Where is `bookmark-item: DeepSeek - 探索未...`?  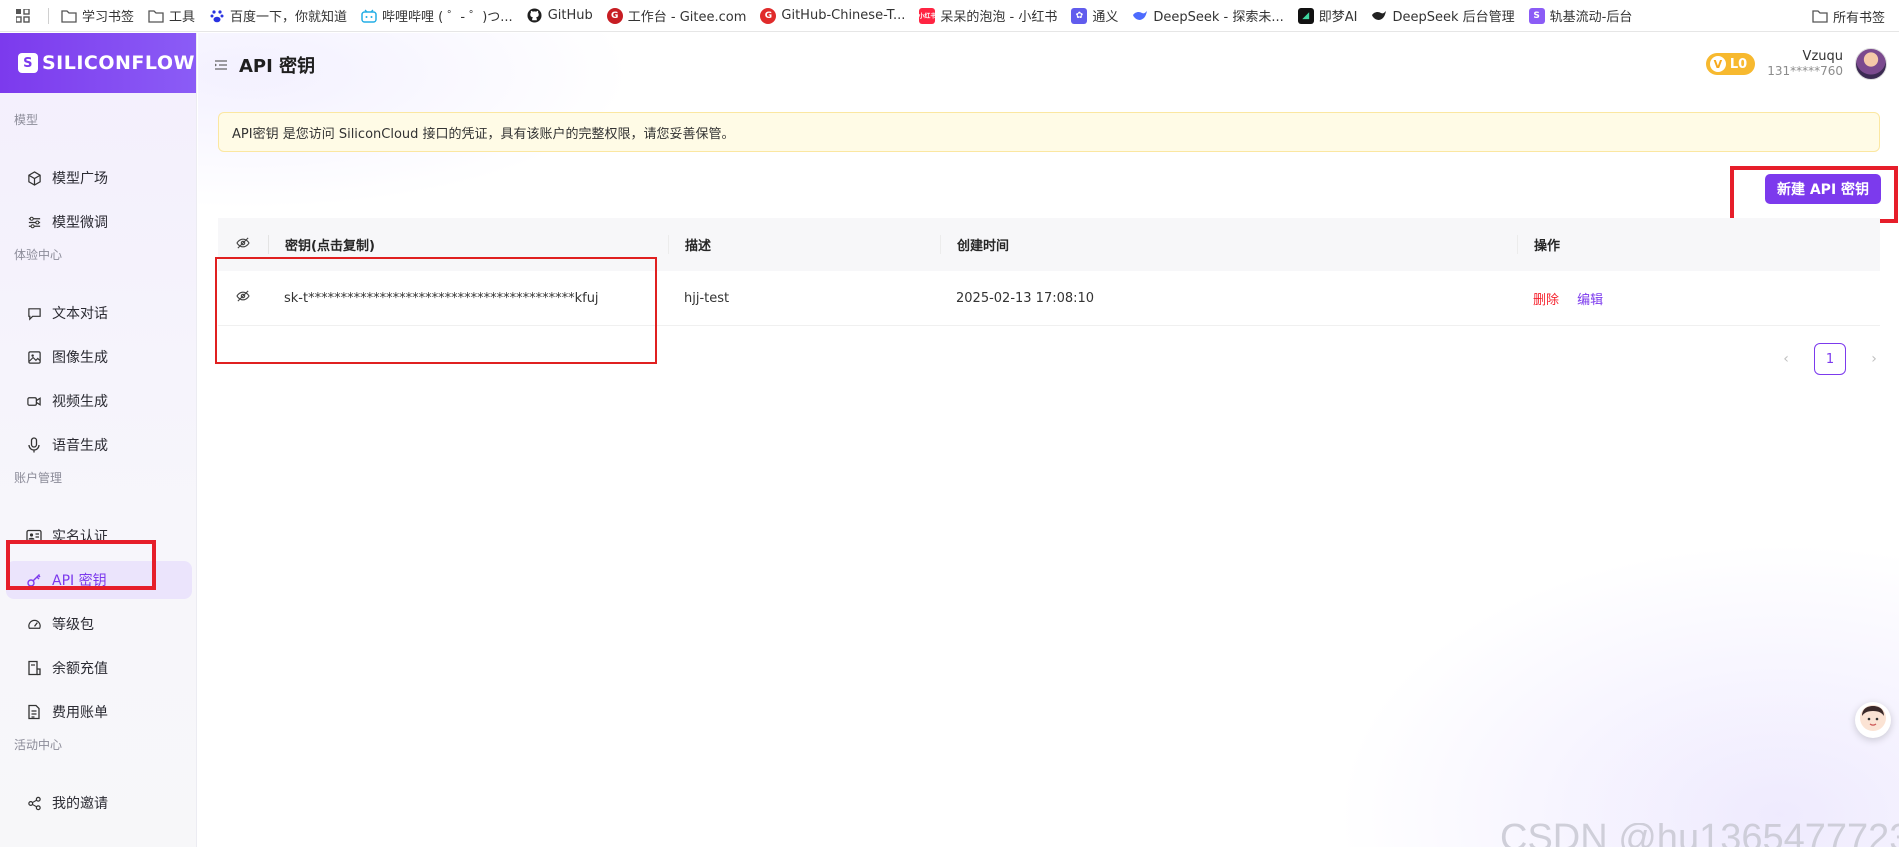 bookmark-item: DeepSeek - 探索未... is located at coordinates (1208, 15).